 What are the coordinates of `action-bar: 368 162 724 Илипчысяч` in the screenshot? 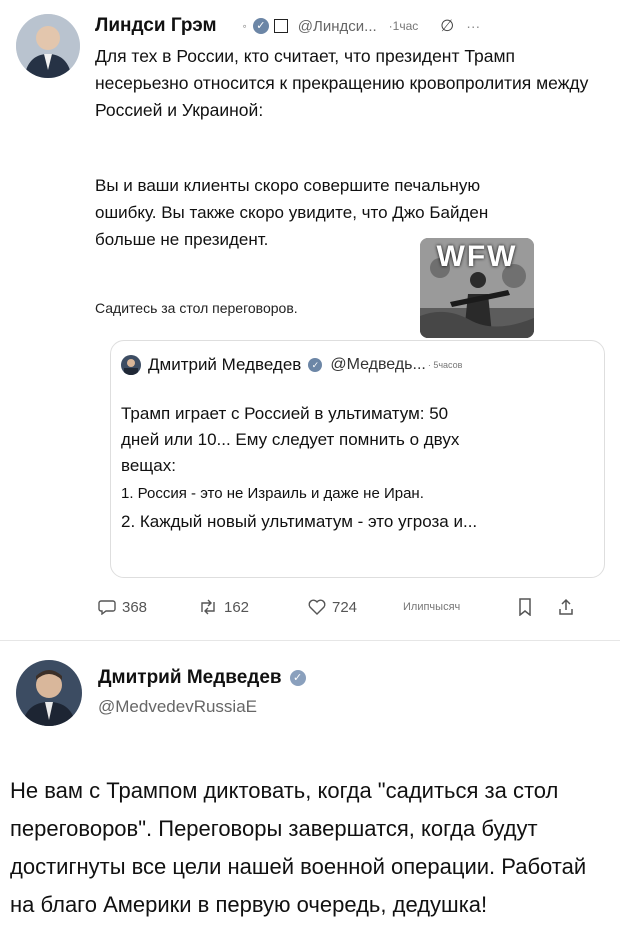 It's located at (353, 607).